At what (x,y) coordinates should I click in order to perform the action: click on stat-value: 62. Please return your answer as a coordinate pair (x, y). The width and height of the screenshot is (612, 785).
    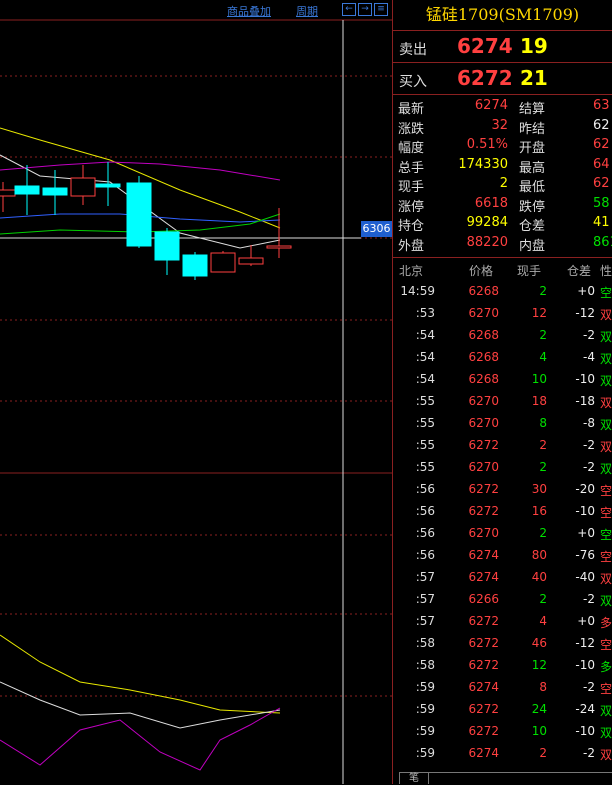
    Looking at the image, I should click on (601, 183).